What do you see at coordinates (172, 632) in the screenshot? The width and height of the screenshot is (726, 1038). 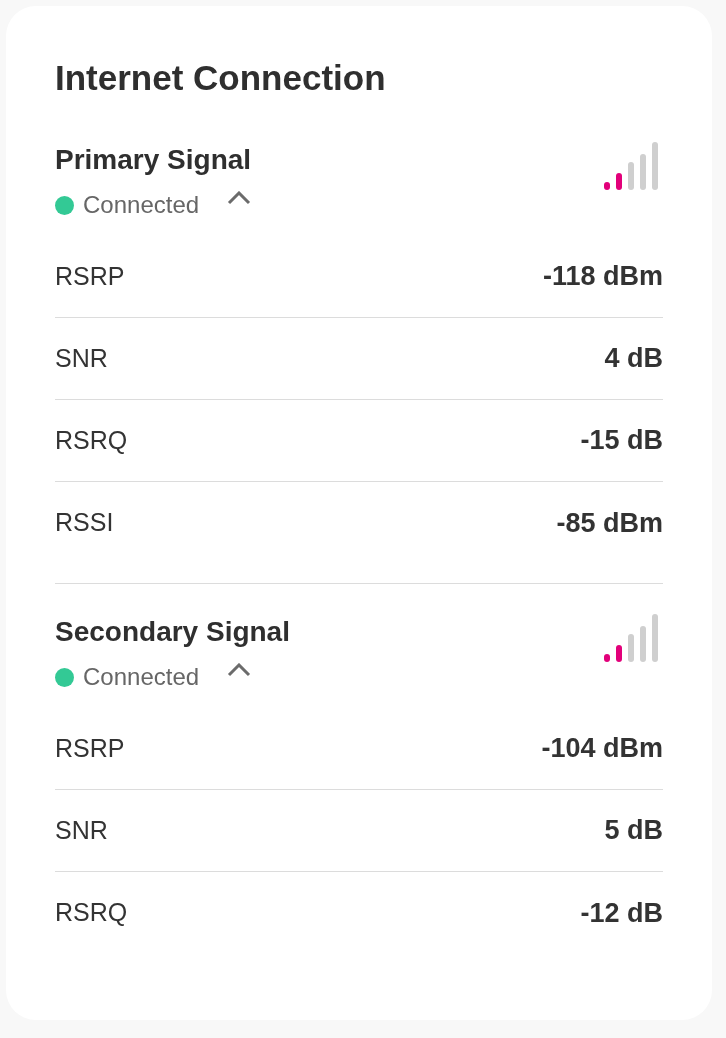 I see `section-title: Secondary Signal` at bounding box center [172, 632].